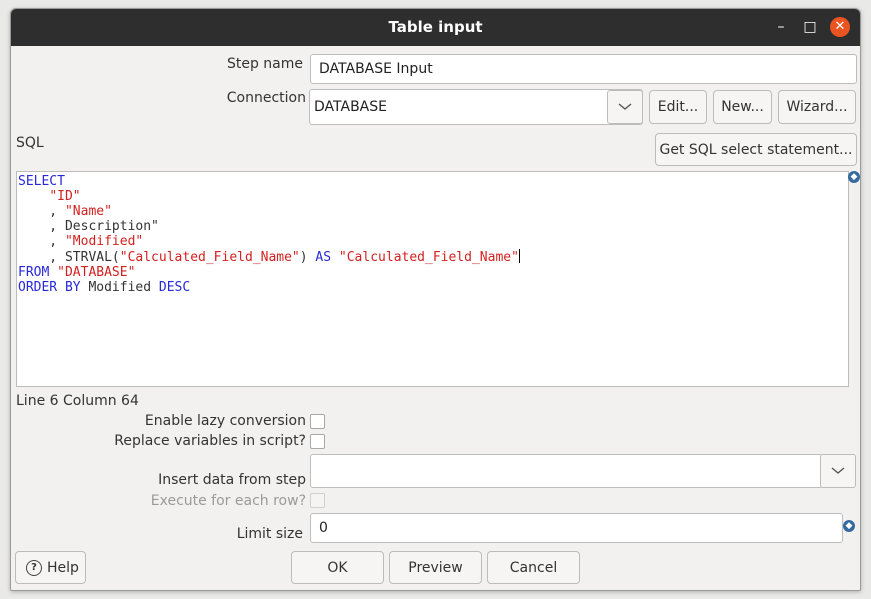 The image size is (871, 599). What do you see at coordinates (88, 226) in the screenshot?
I see `sql-token: , Description"` at bounding box center [88, 226].